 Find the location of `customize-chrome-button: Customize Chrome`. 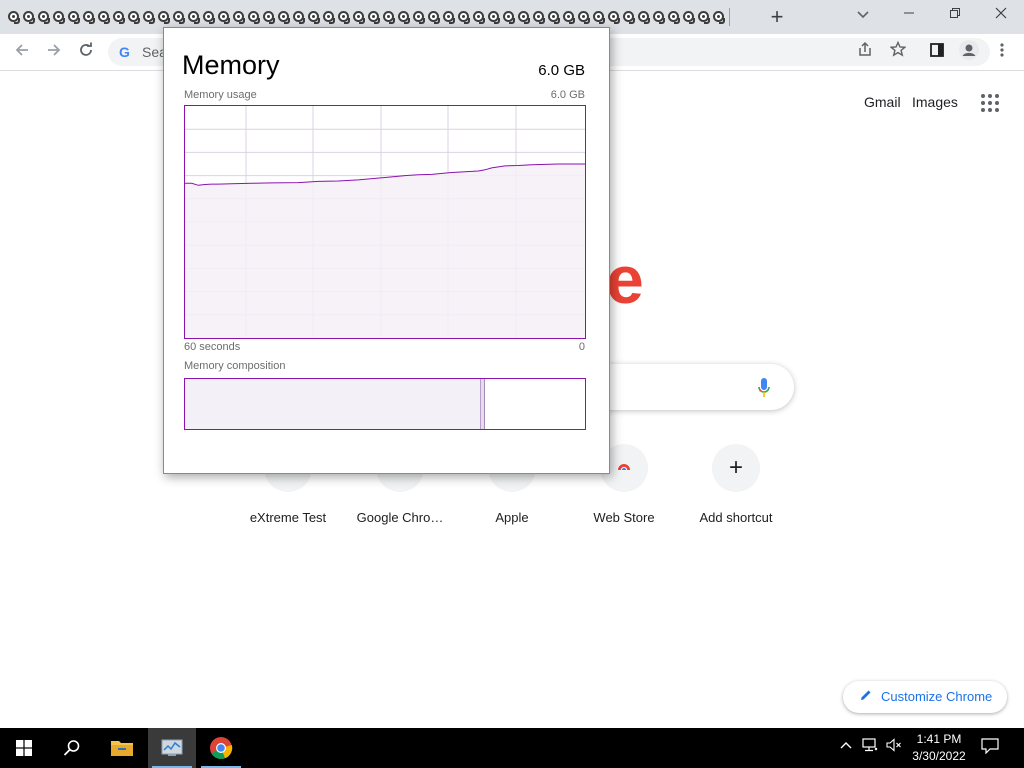

customize-chrome-button: Customize Chrome is located at coordinates (925, 697).